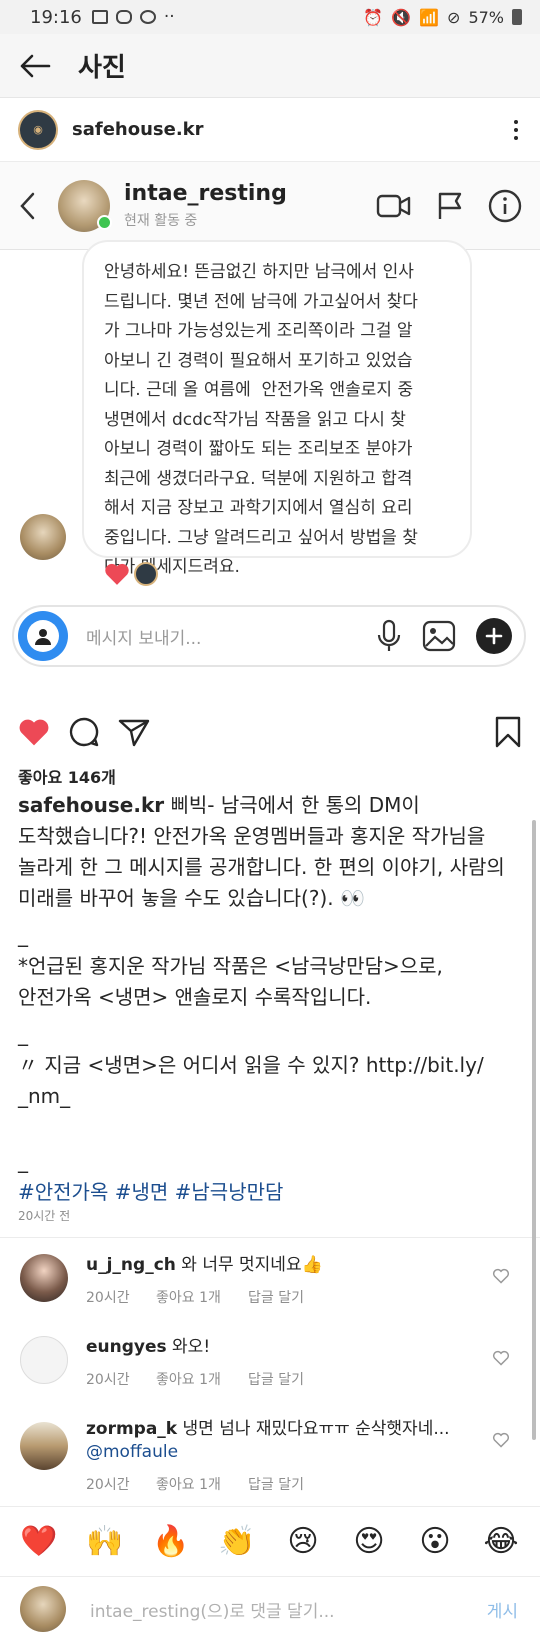 This screenshot has height=1641, width=540. I want to click on comment-text: 와오!, so click(188, 1347).